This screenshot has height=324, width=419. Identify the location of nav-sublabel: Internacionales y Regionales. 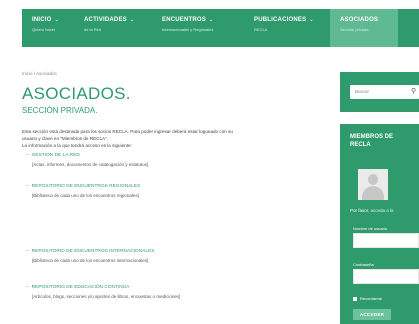
(188, 29).